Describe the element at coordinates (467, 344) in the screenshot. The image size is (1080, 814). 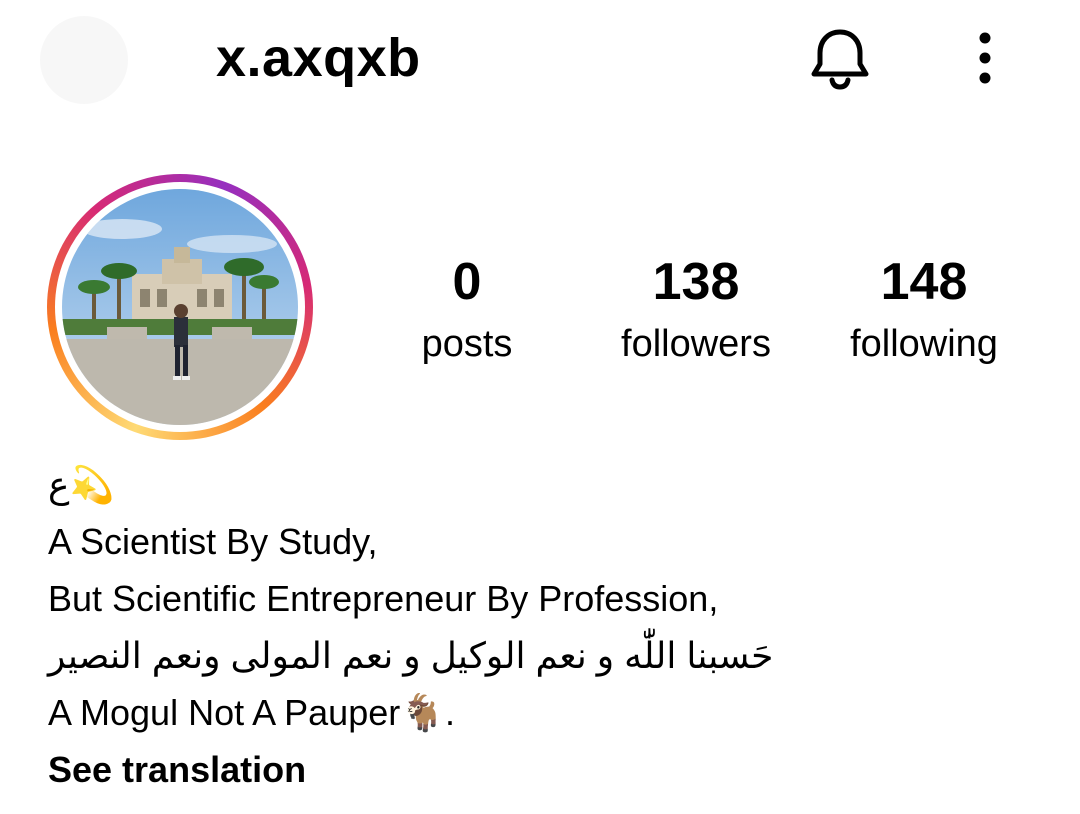
I see `posts-label: posts` at that location.